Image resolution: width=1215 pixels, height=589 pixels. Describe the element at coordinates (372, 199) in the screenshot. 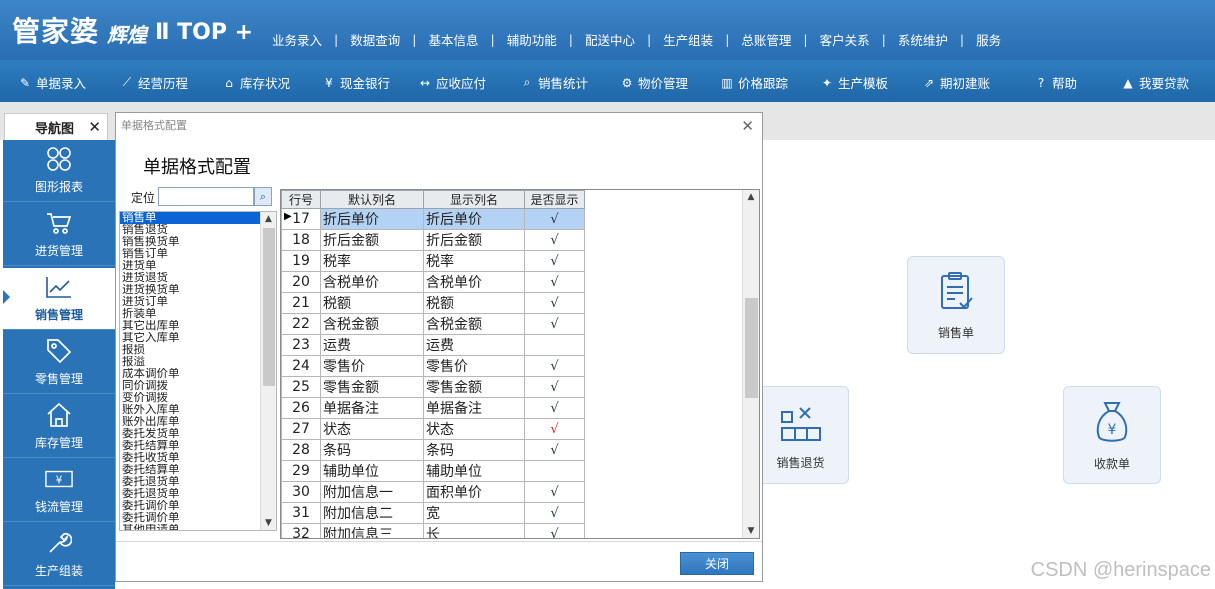

I see `grid-column-header: 默认列名` at that location.